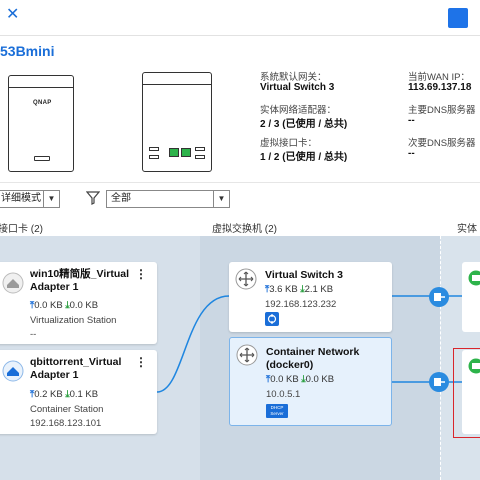  Describe the element at coordinates (304, 124) in the screenshot. I see `physical-adapter-value: 2 / 3 (已使用 / 总共)` at that location.